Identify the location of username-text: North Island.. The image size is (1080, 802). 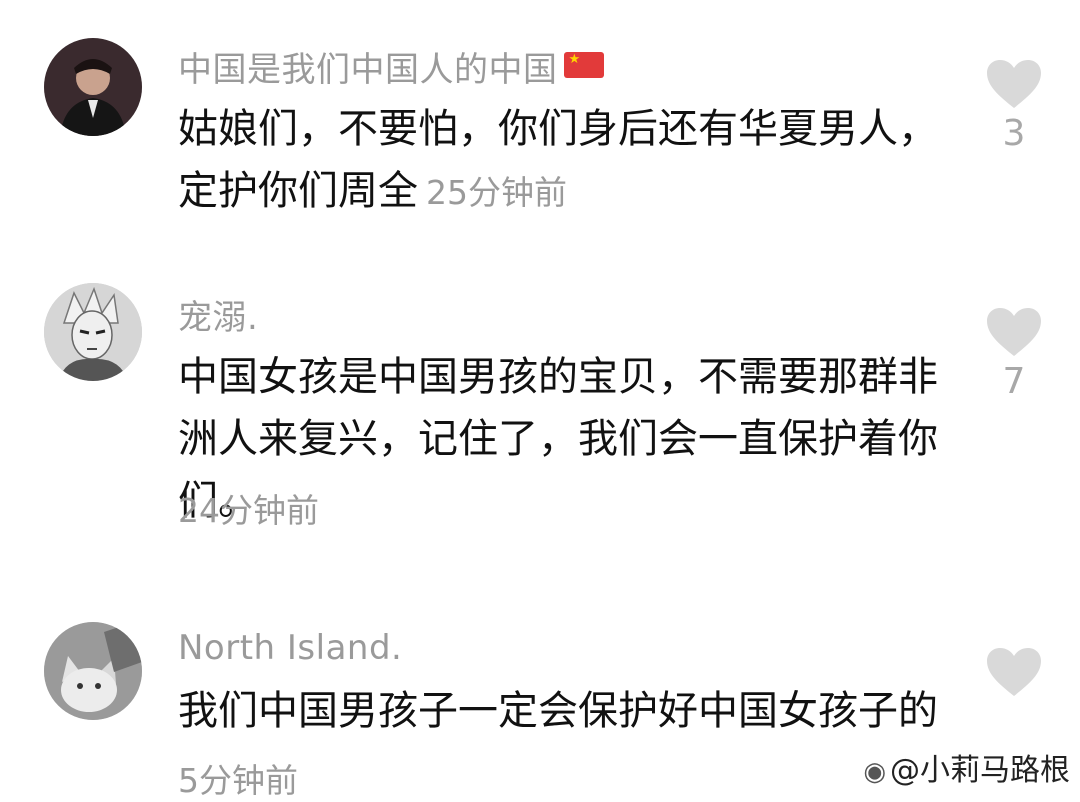
(290, 648).